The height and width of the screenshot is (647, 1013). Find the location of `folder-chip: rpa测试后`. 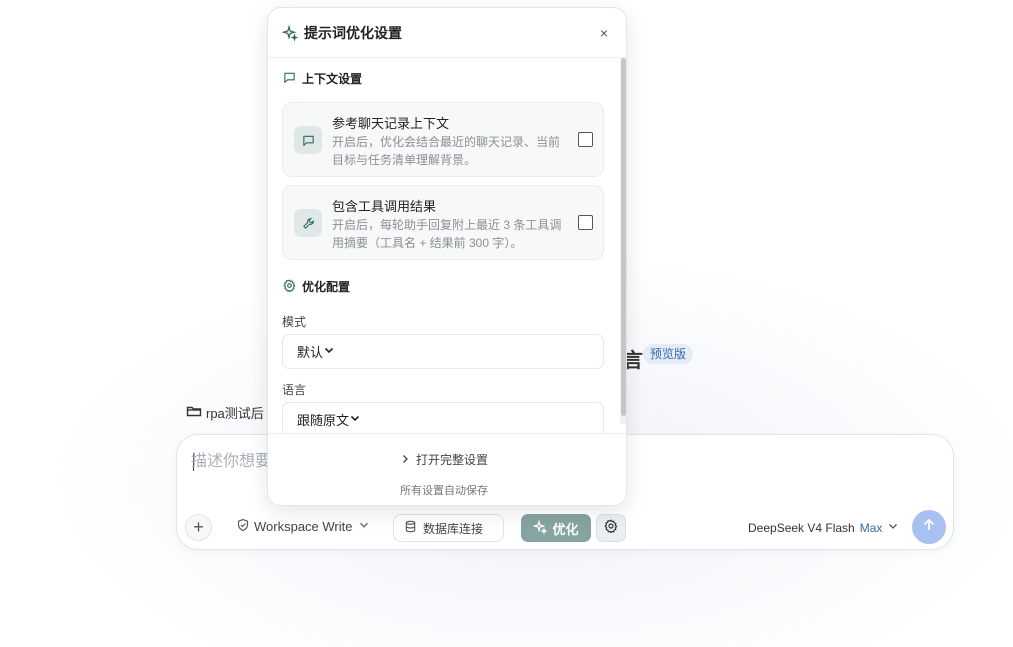

folder-chip: rpa测试后 is located at coordinates (225, 412).